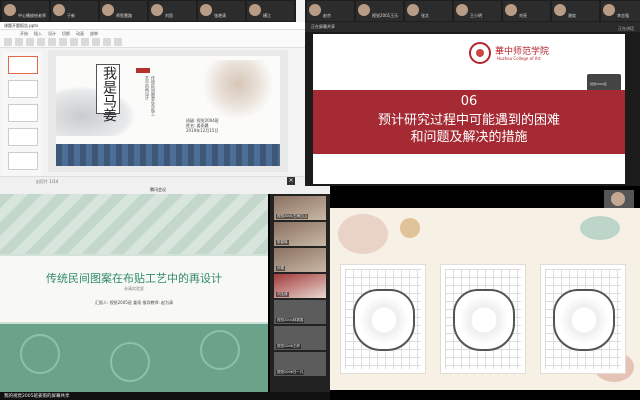 This screenshot has height=400, width=640. I want to click on participant-name: 王小明, so click(476, 15).